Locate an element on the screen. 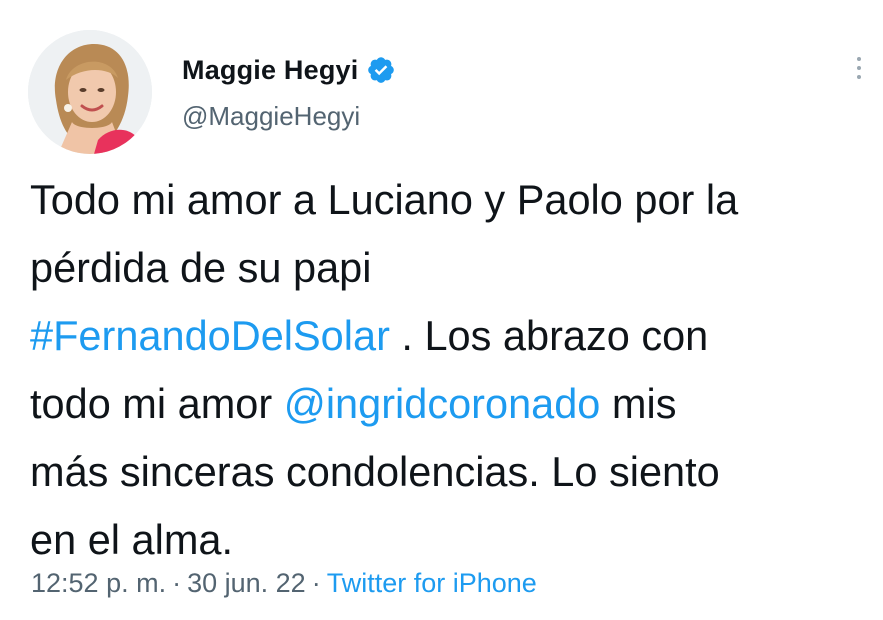 The width and height of the screenshot is (883, 620). tweet-text-line: en el alma. is located at coordinates (455, 540).